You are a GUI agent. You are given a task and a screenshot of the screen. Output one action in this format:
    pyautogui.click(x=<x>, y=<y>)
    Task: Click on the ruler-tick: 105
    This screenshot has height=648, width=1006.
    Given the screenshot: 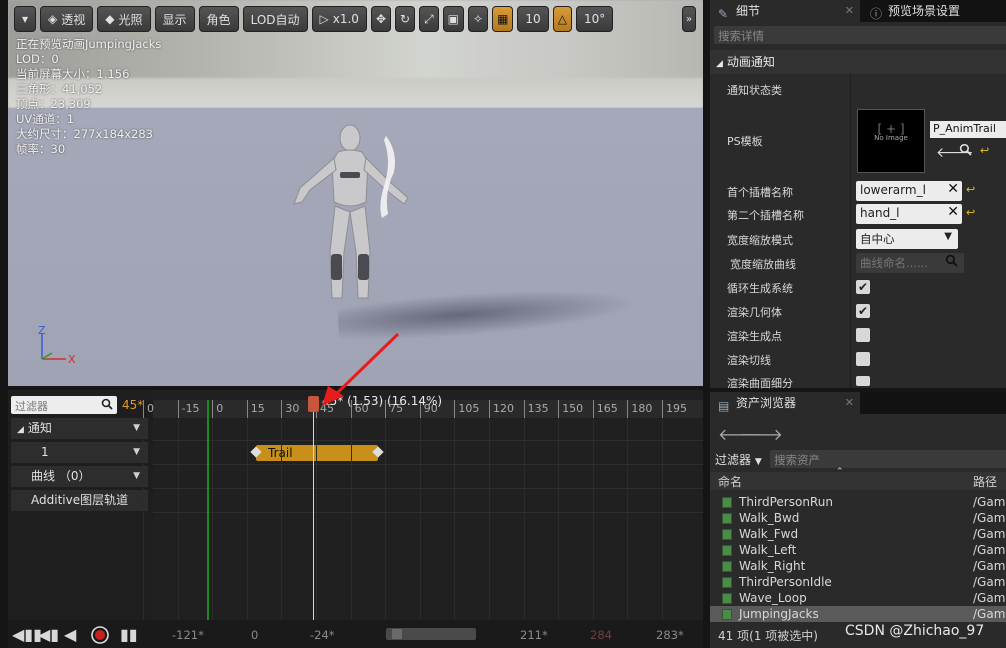 What is the action you would take?
    pyautogui.click(x=466, y=409)
    